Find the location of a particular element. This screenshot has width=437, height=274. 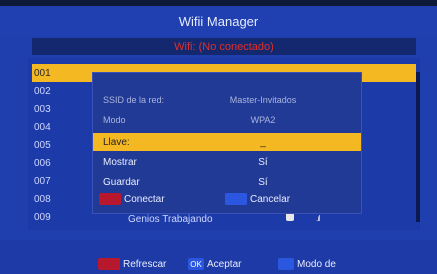

refresh-button-label: Refrescar is located at coordinates (145, 264).